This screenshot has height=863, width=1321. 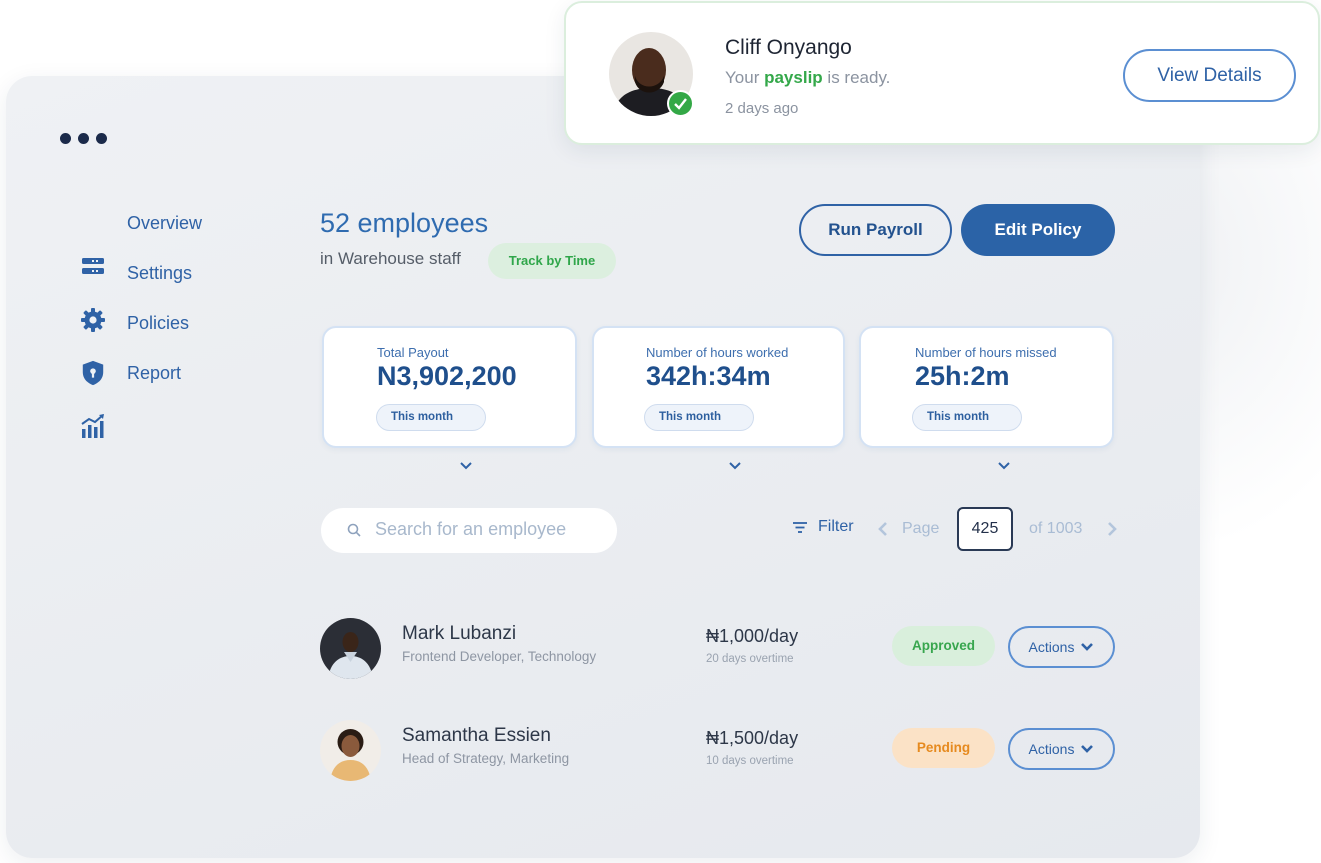 I want to click on filter-button: Filter, so click(x=823, y=527).